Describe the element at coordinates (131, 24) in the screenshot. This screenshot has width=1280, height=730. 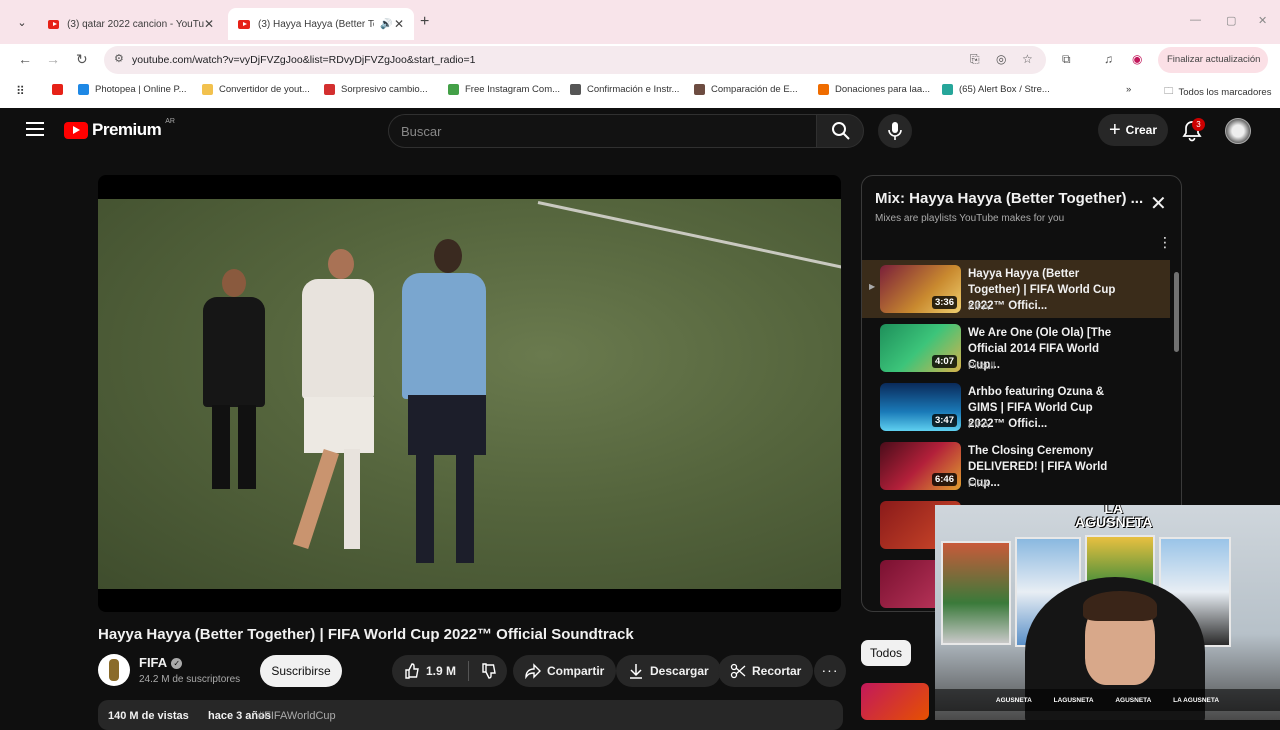
I see `tab-qatar-cancion: (3) qatar 2022 cancion - YouTube ✕` at that location.